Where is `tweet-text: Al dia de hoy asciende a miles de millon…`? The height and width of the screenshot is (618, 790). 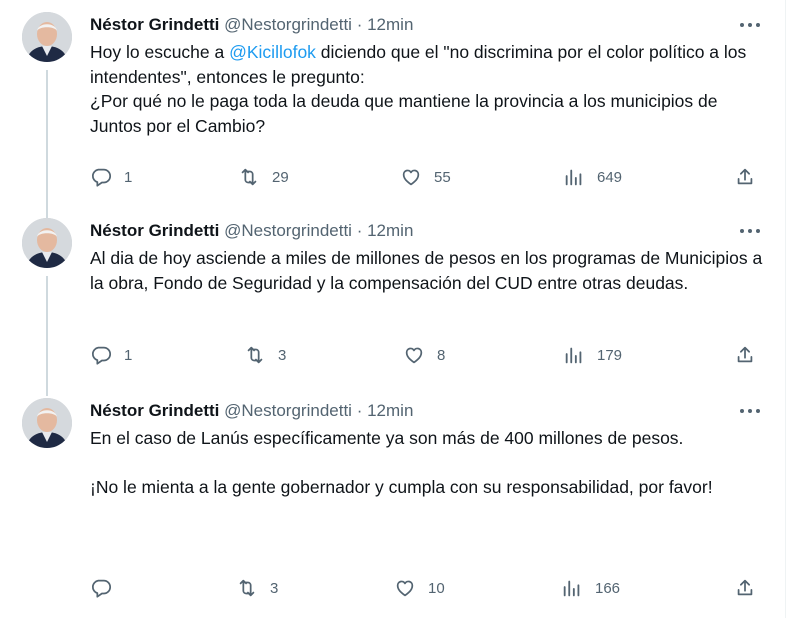 tweet-text: Al dia de hoy asciende a miles de millon… is located at coordinates (430, 270).